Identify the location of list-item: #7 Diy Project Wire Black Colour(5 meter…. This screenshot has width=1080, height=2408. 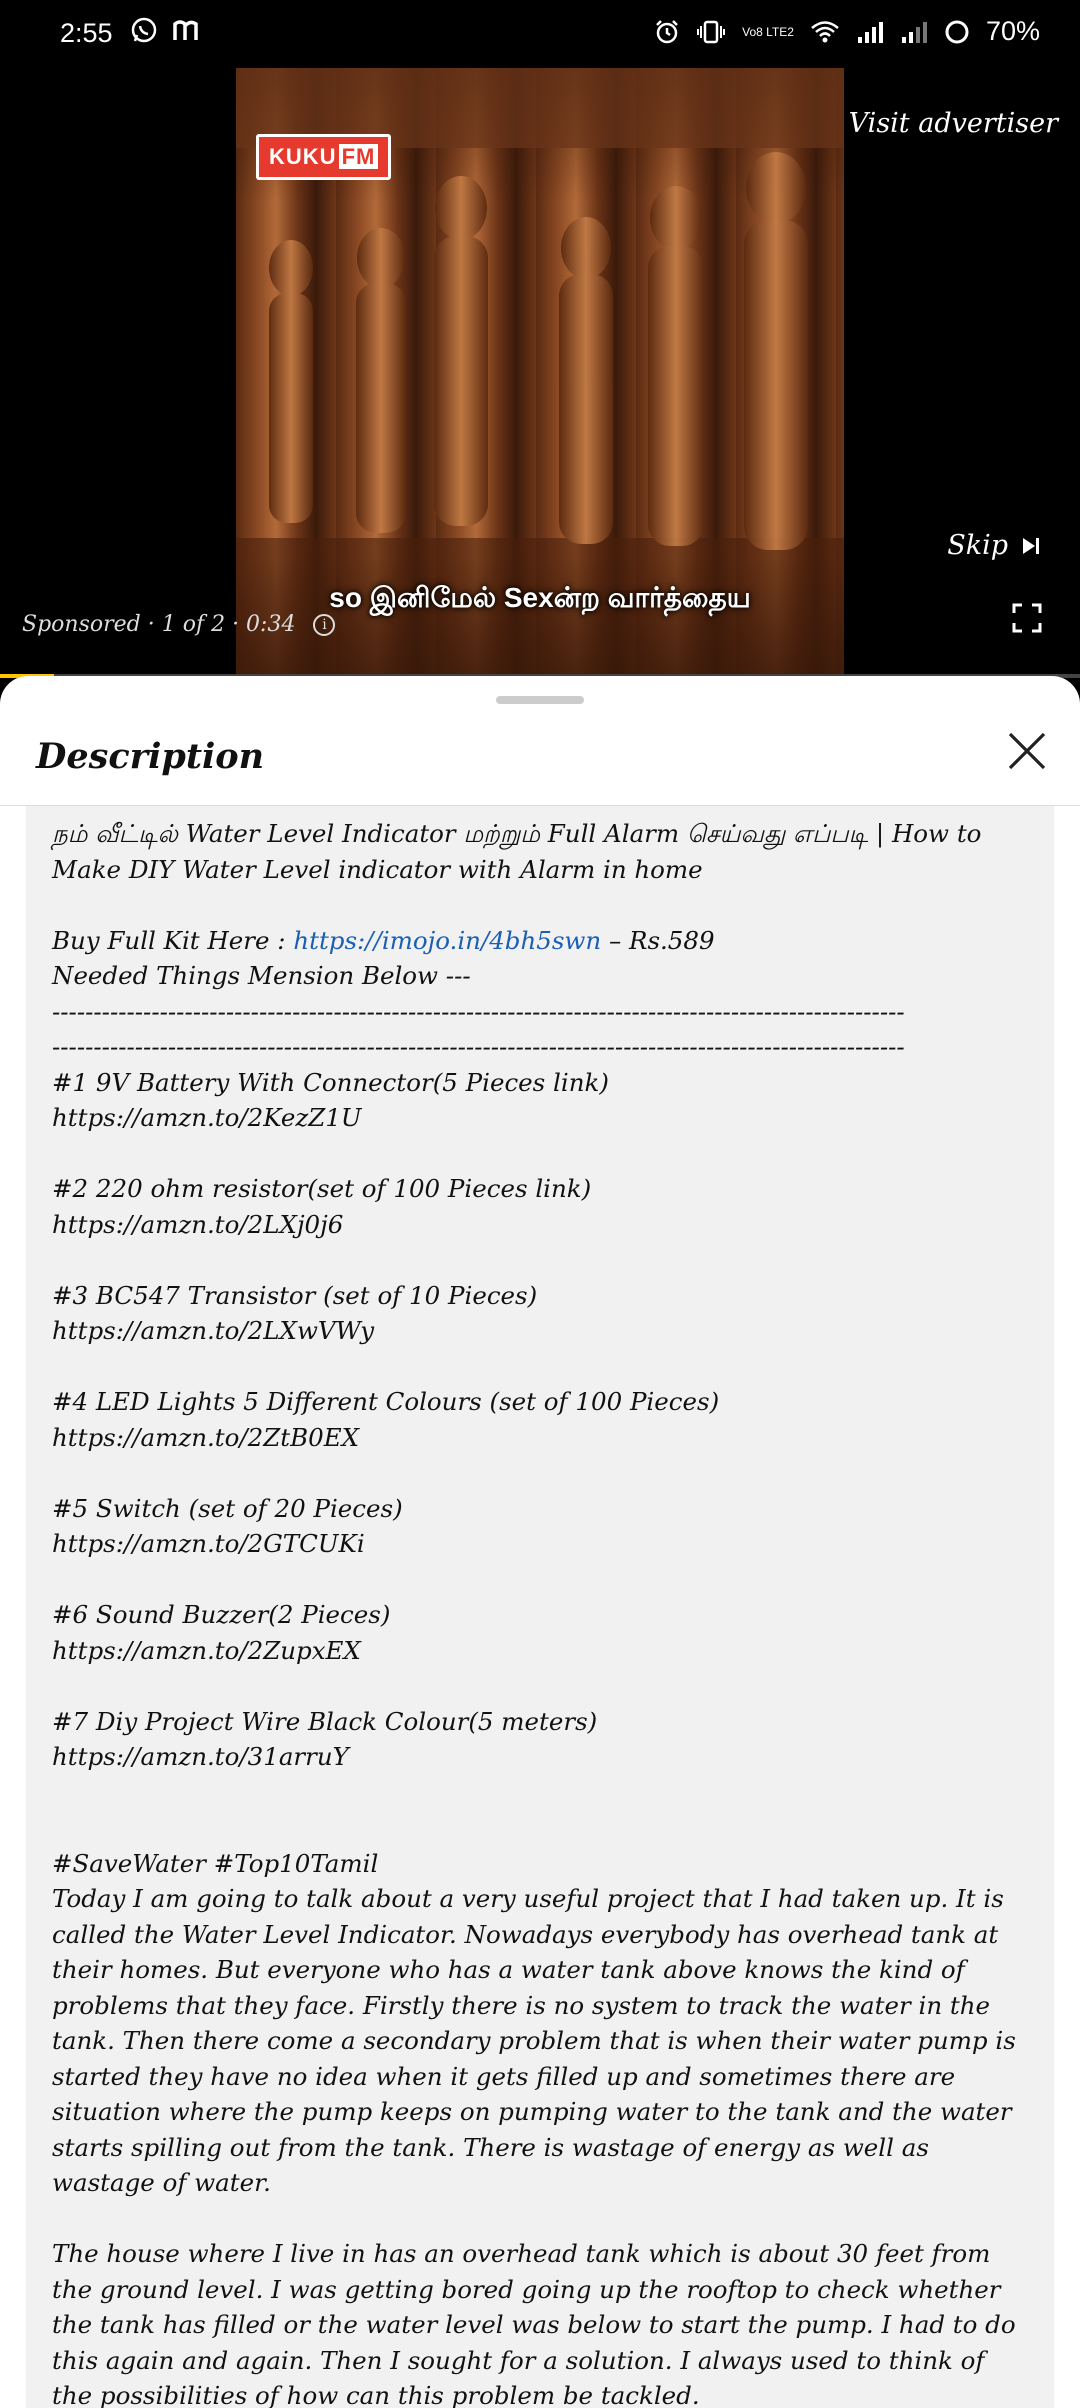
(325, 1721).